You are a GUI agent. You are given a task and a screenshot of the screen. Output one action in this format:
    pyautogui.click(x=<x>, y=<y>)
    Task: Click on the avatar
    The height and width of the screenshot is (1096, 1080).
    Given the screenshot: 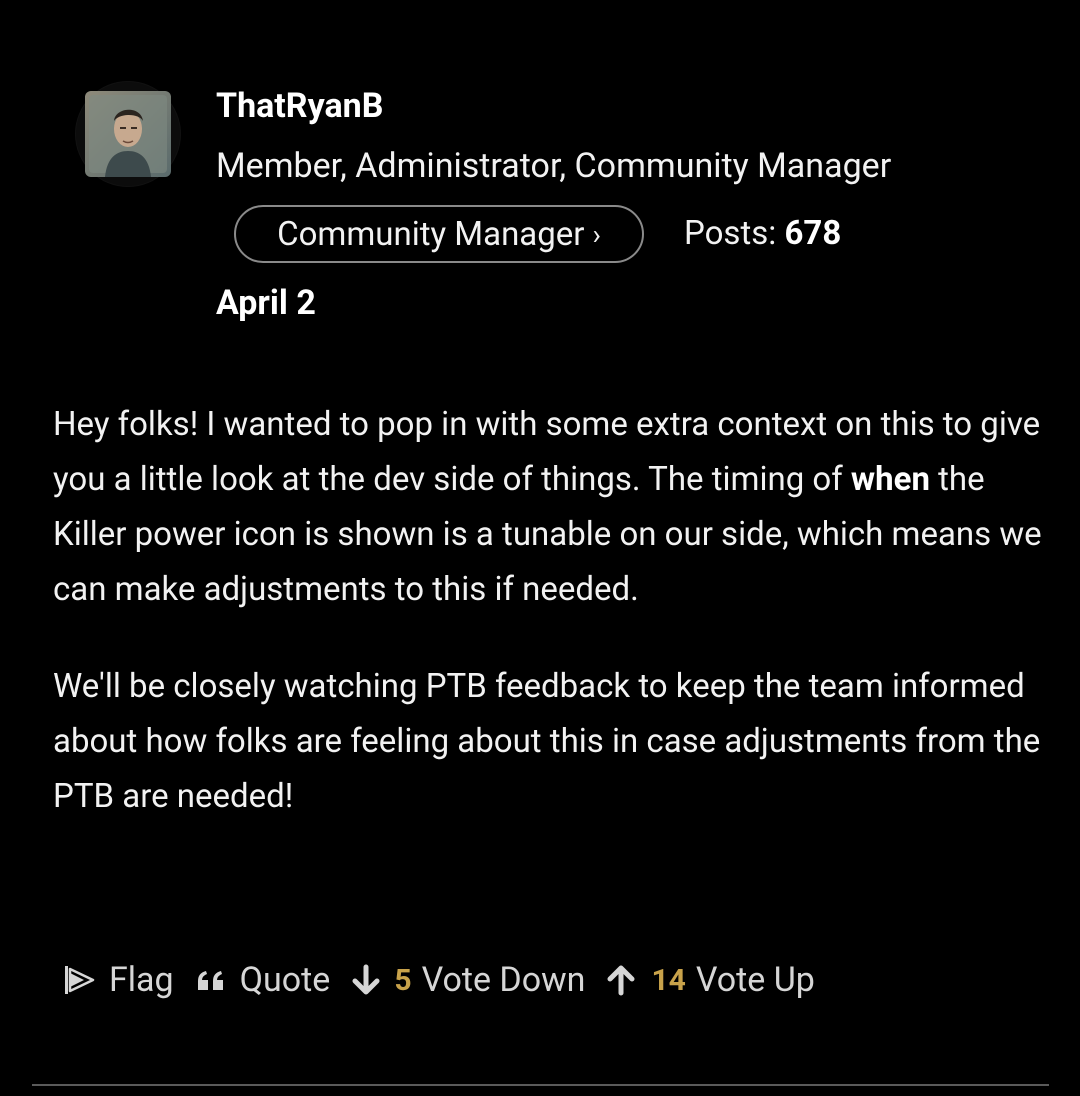 What is the action you would take?
    pyautogui.click(x=128, y=134)
    